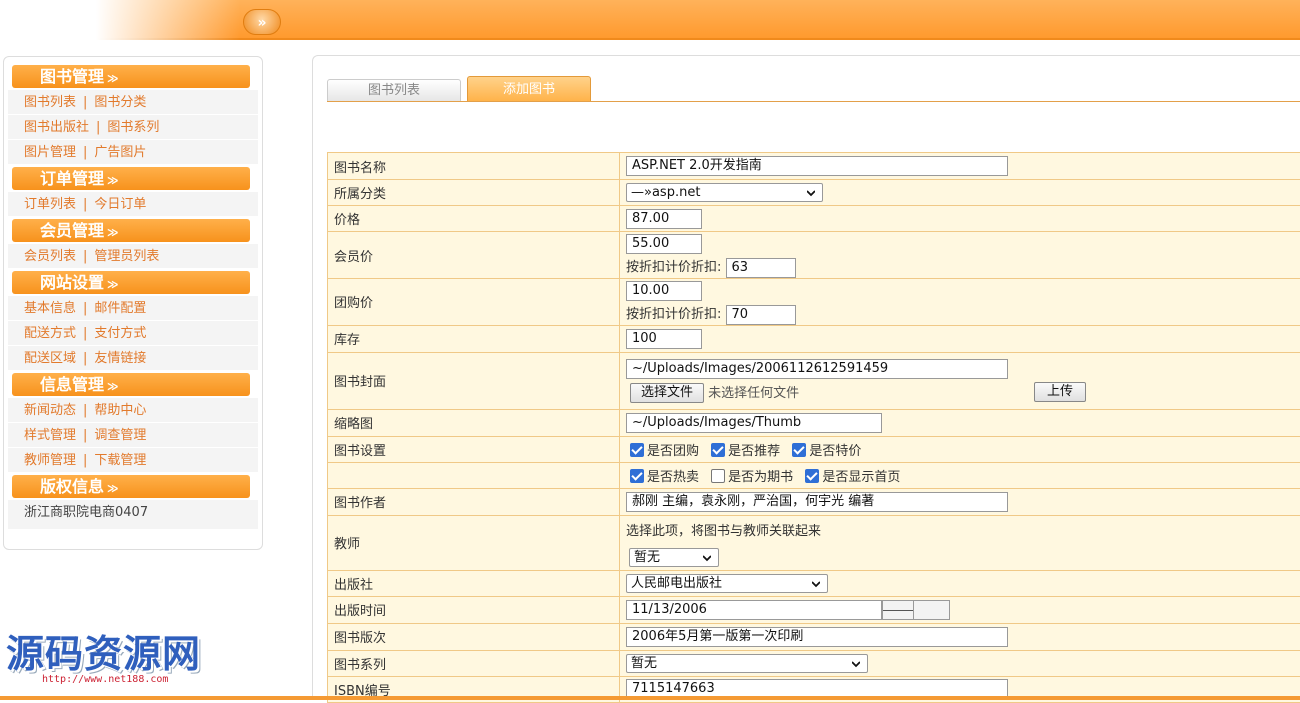 The height and width of the screenshot is (703, 1300). What do you see at coordinates (747, 663) in the screenshot?
I see `series-select: 暂无` at bounding box center [747, 663].